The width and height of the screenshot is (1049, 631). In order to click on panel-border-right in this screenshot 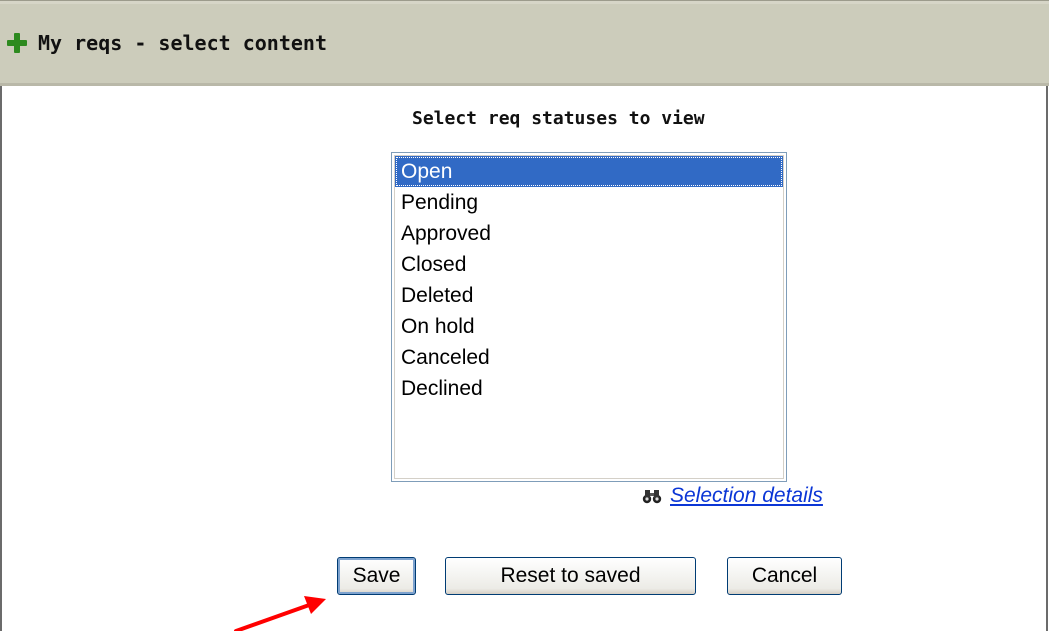, I will do `click(1047, 358)`.